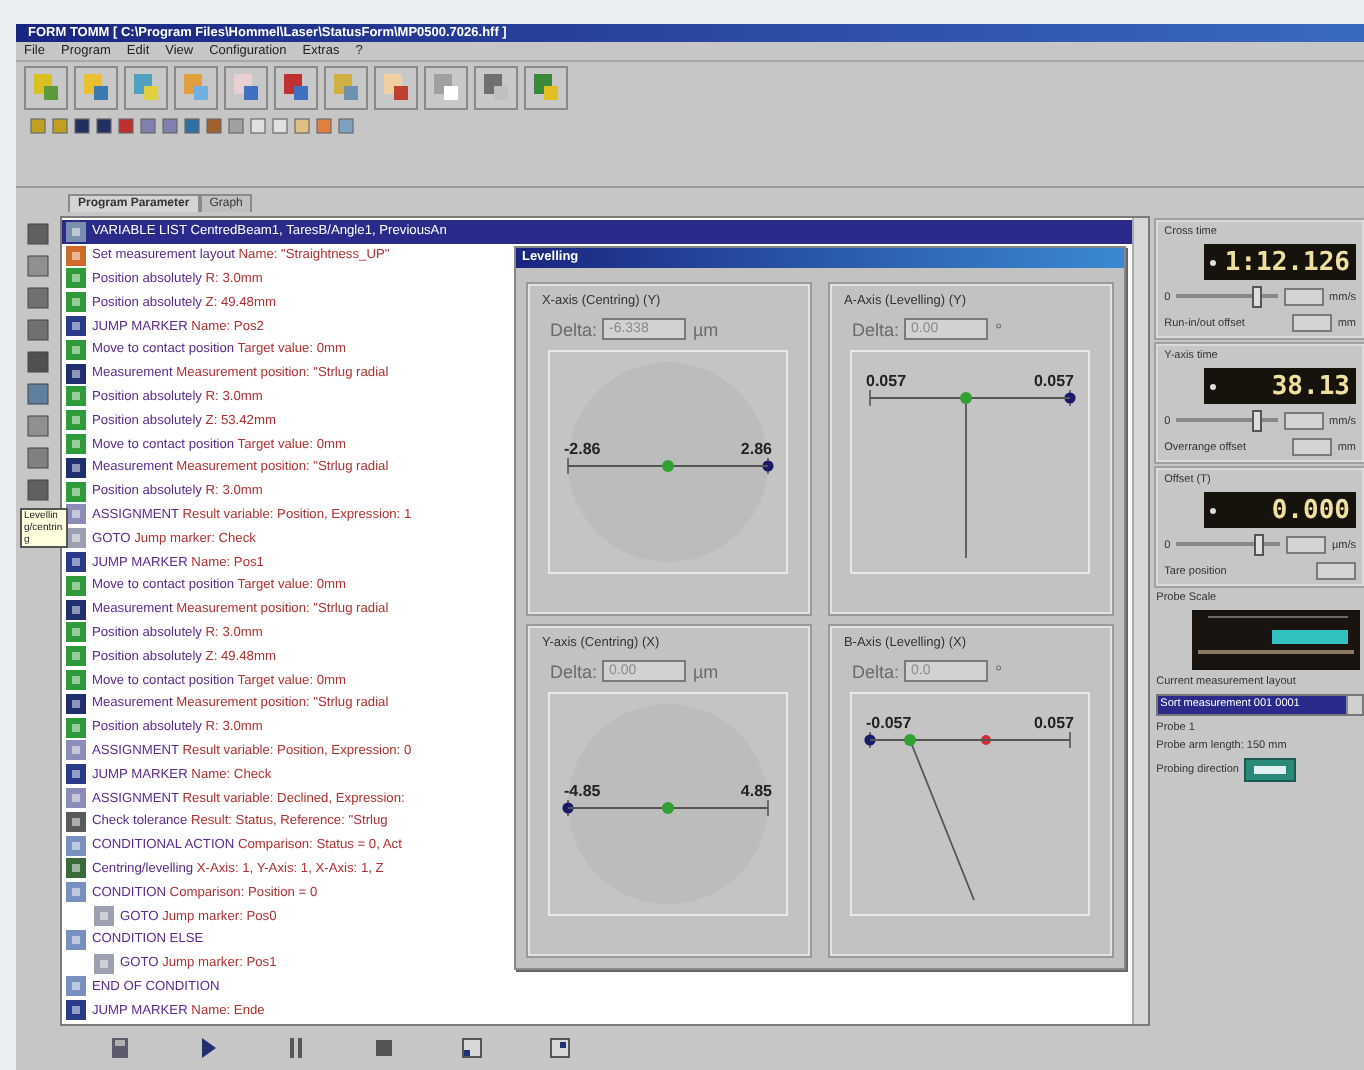 This screenshot has width=1364, height=1070. What do you see at coordinates (1310, 386) in the screenshot?
I see `lcd-reading: 38.13` at bounding box center [1310, 386].